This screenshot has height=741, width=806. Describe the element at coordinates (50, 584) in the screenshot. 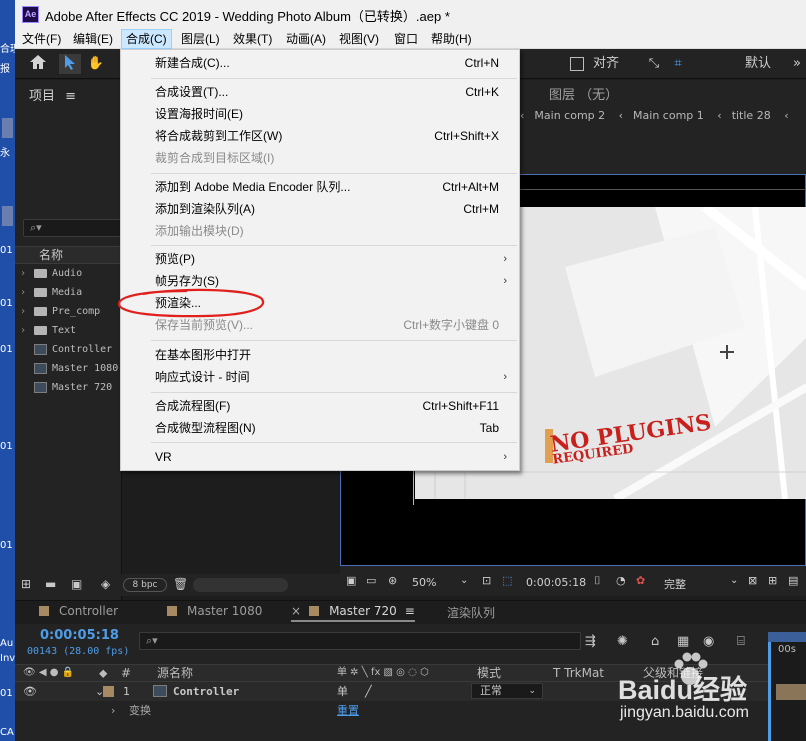

I see `new-folder-icon: ▬` at that location.